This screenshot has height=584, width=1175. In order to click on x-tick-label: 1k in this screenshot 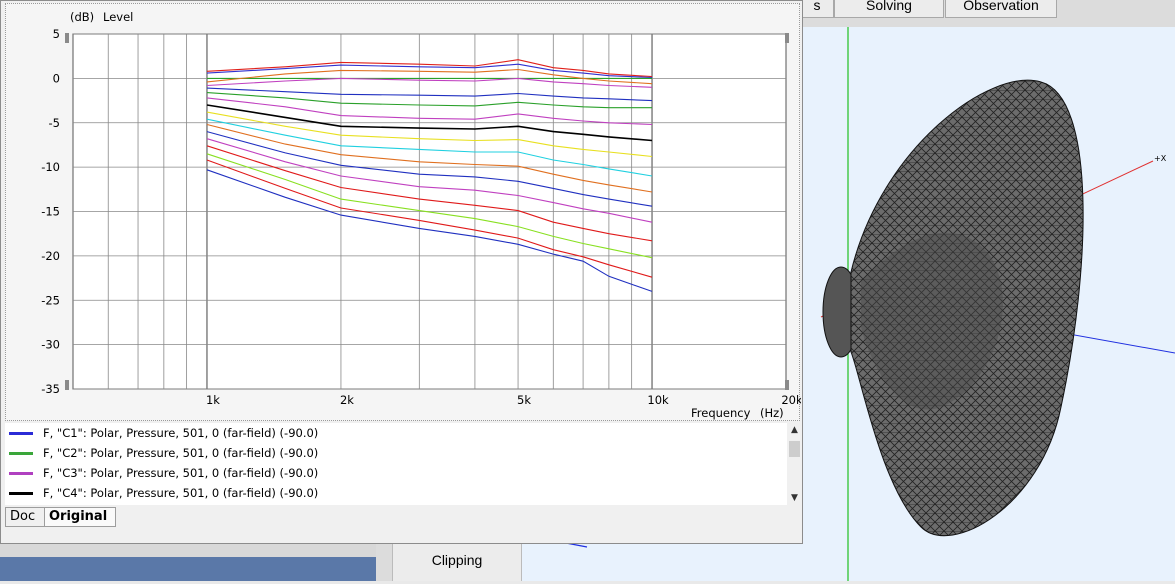, I will do `click(213, 400)`.